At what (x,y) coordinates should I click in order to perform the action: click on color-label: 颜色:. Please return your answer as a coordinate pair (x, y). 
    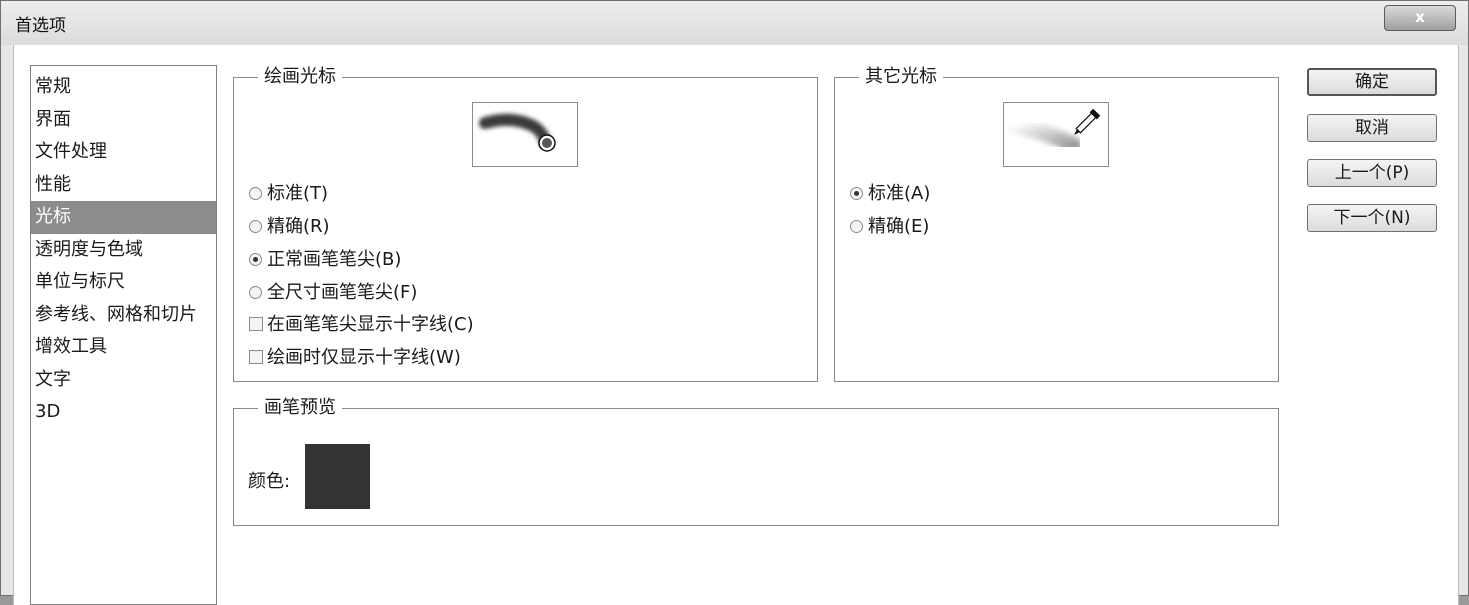
    Looking at the image, I should click on (269, 481).